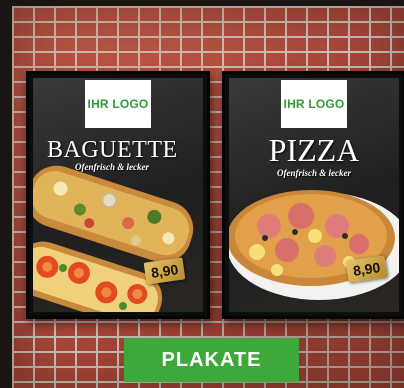 Image resolution: width=404 pixels, height=388 pixels. I want to click on poster-title: BAGUETTE, so click(112, 150).